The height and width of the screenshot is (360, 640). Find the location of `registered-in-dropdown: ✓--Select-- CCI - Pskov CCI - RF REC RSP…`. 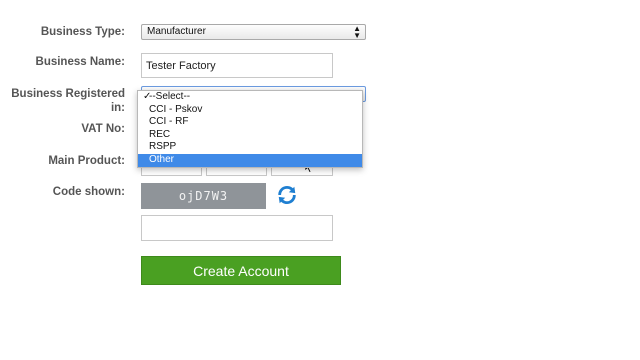

registered-in-dropdown: ✓--Select-- CCI - Pskov CCI - RF REC RSP… is located at coordinates (250, 129).